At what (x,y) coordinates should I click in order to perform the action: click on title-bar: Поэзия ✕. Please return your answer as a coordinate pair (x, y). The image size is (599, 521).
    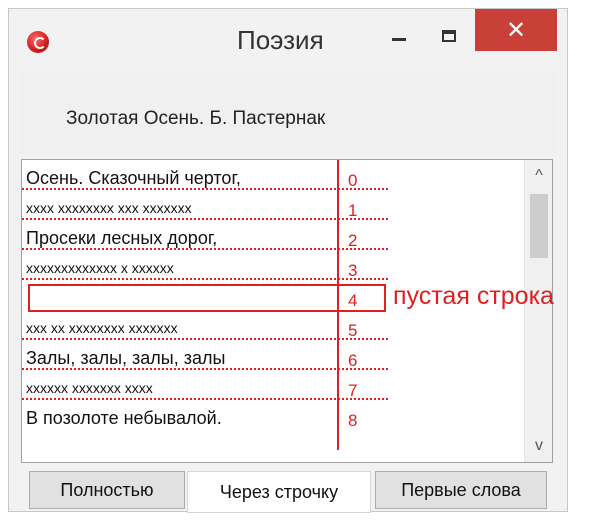
    Looking at the image, I should click on (288, 39).